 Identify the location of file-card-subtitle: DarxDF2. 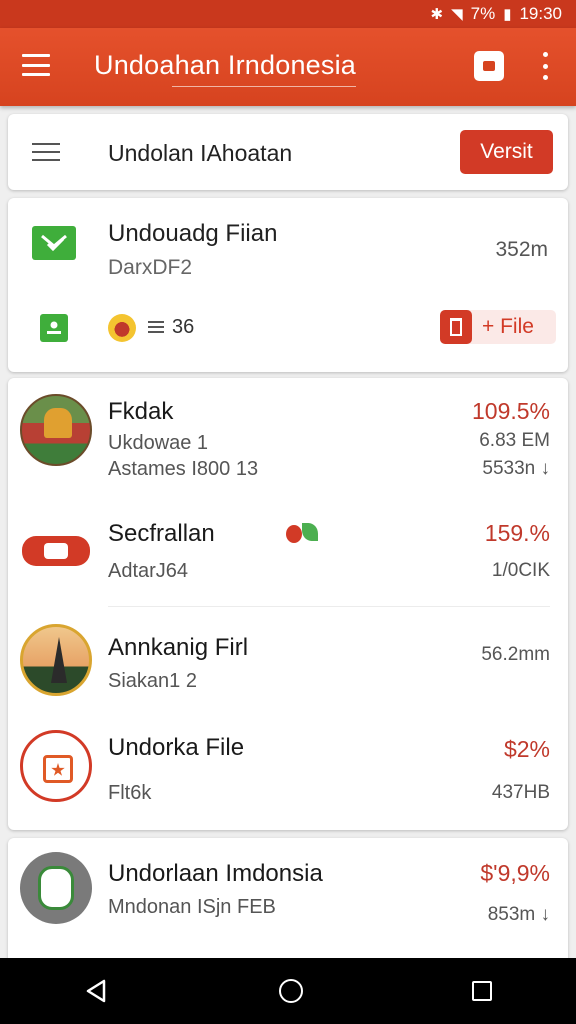
(150, 267).